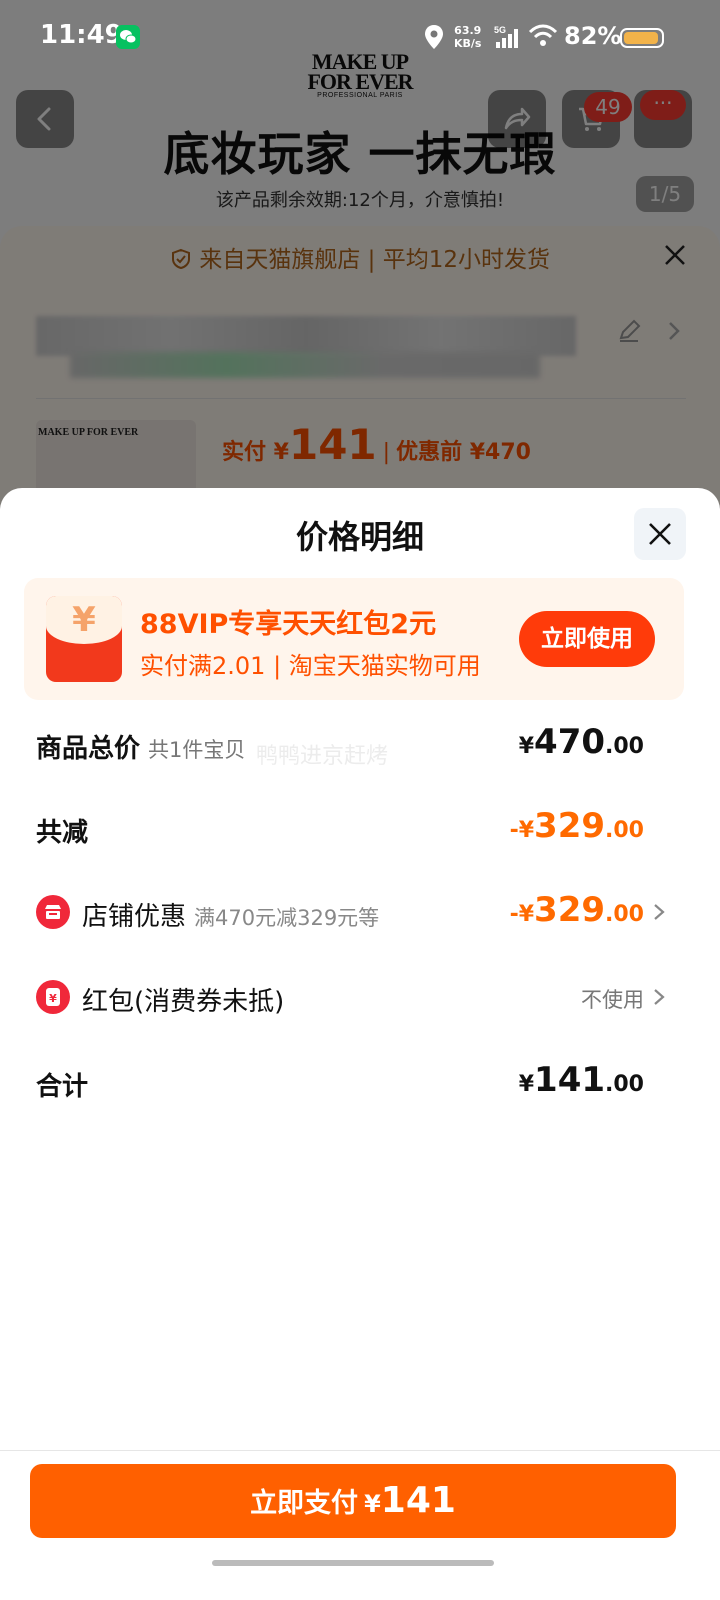 This screenshot has width=720, height=1600. I want to click on store-discount-icon, so click(53, 912).